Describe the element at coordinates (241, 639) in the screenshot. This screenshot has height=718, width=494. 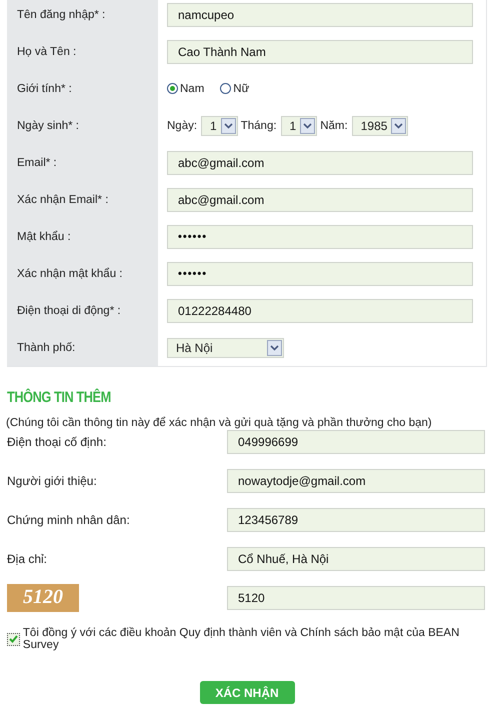
I see `agreement-text: Tôi đồng ý với các điều khoản Quy định thành viên và Chính sách bảo mật của BEAN Survey` at that location.